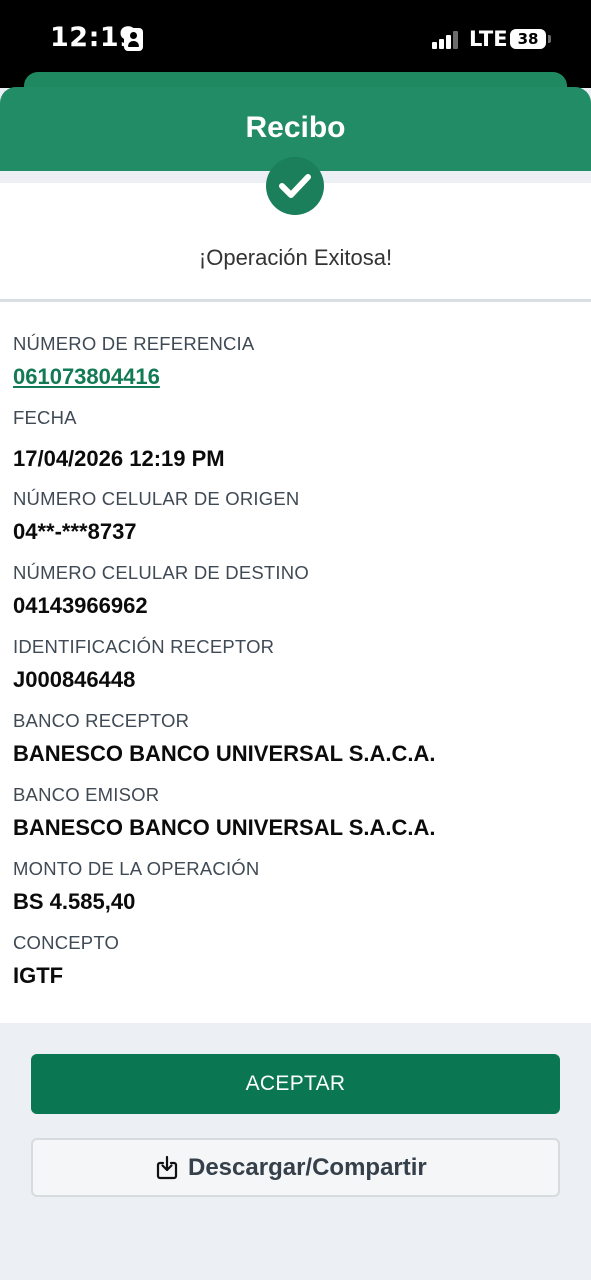  What do you see at coordinates (136, 868) in the screenshot?
I see `amount-label: MONTO DE LA OPERACIÓN` at bounding box center [136, 868].